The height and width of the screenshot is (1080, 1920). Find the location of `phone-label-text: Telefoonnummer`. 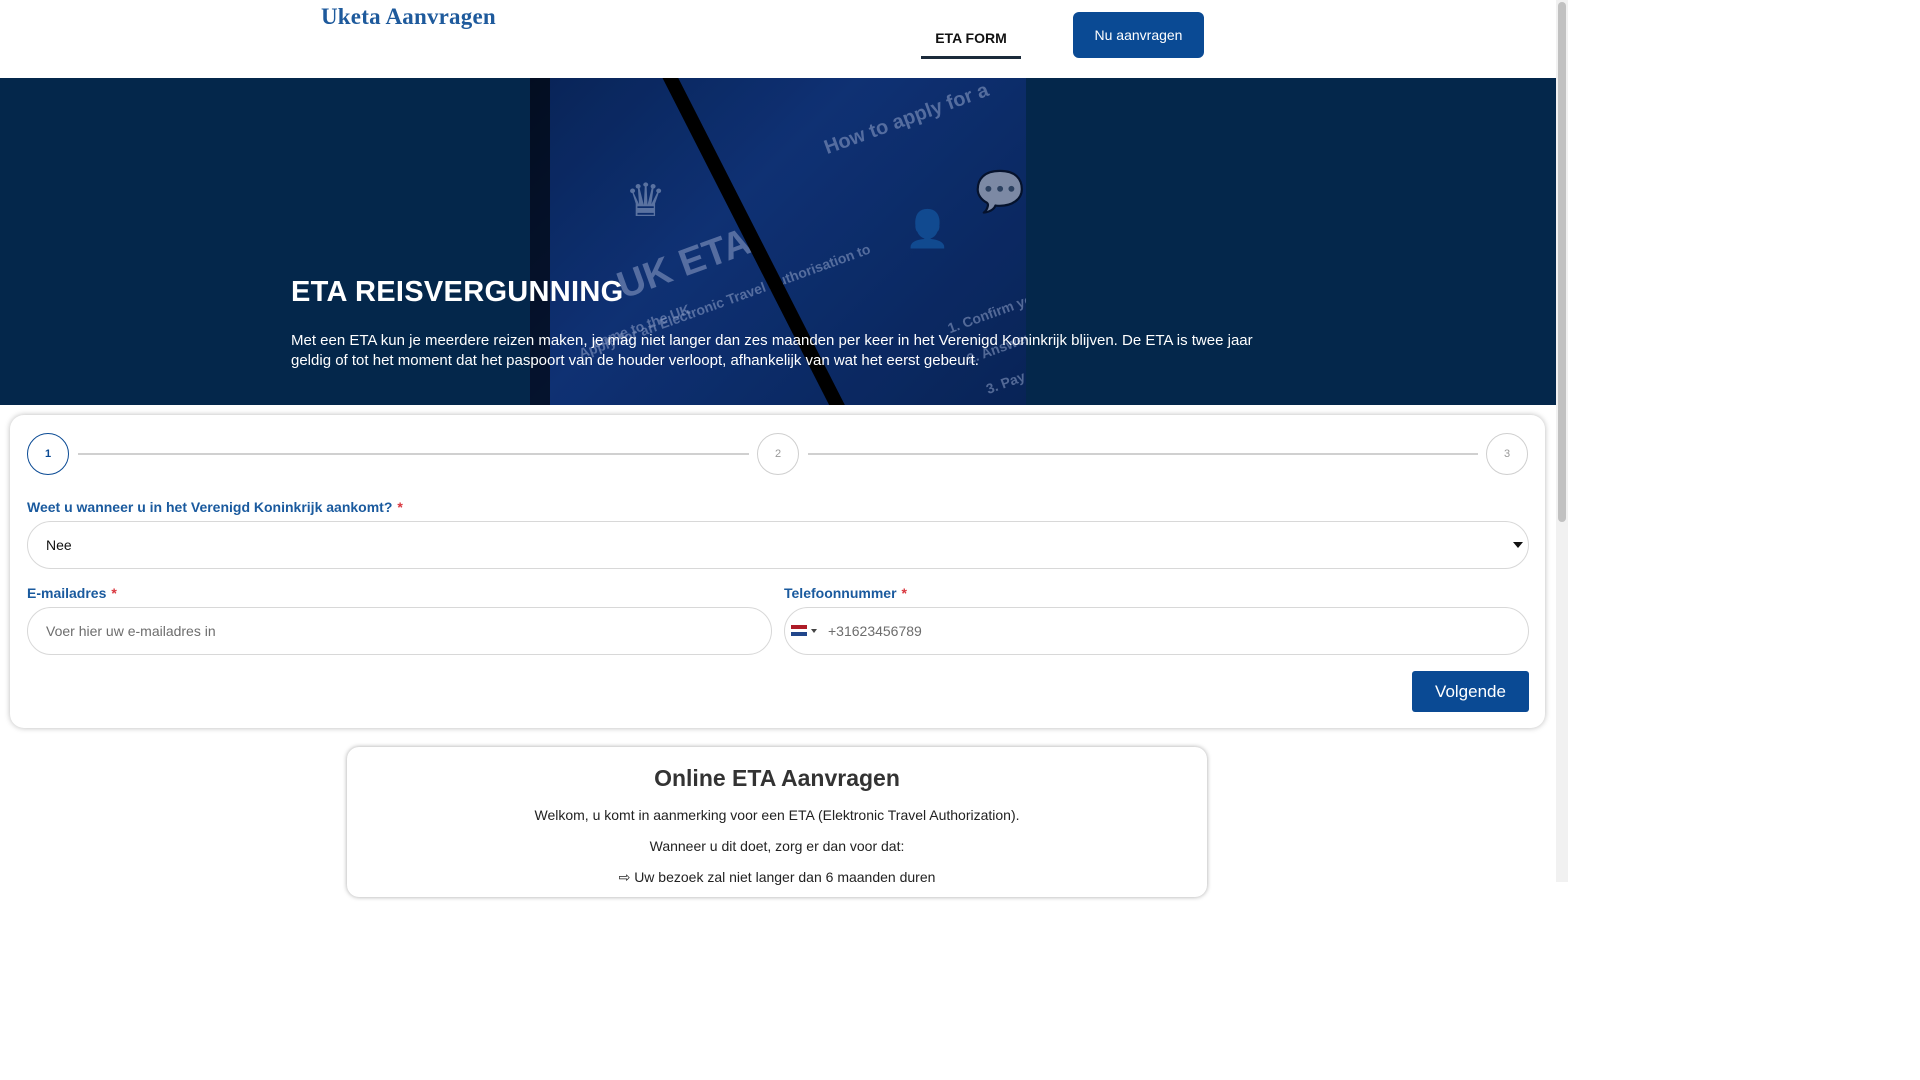

phone-label-text: Telefoonnummer is located at coordinates (840, 593).